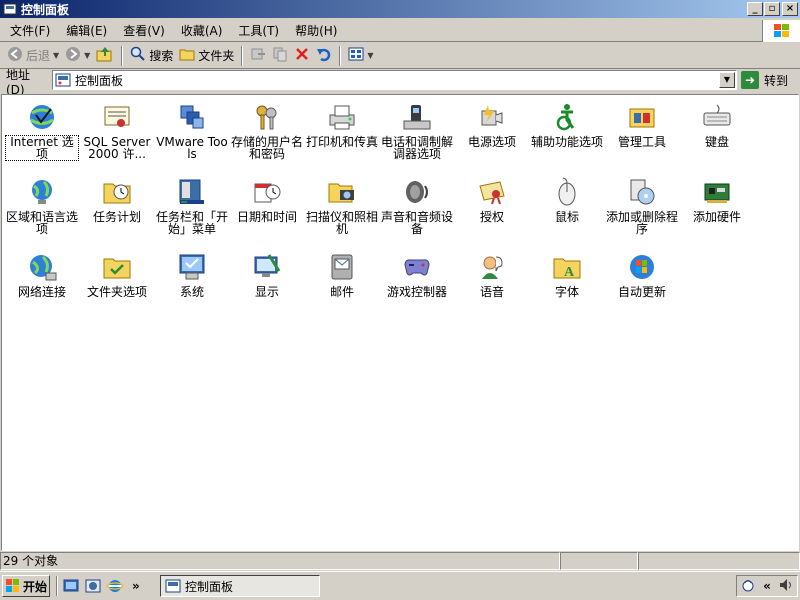 This screenshot has width=800, height=600. Describe the element at coordinates (342, 267) in the screenshot. I see `mail-icon` at that location.